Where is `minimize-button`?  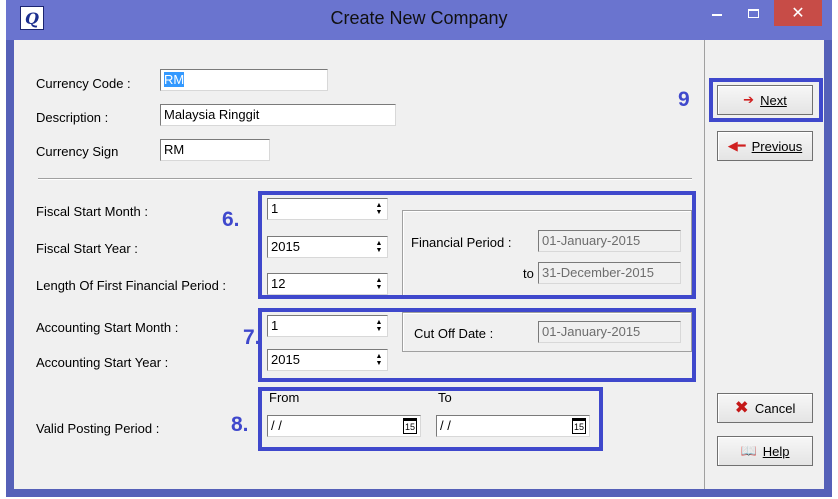 minimize-button is located at coordinates (717, 13).